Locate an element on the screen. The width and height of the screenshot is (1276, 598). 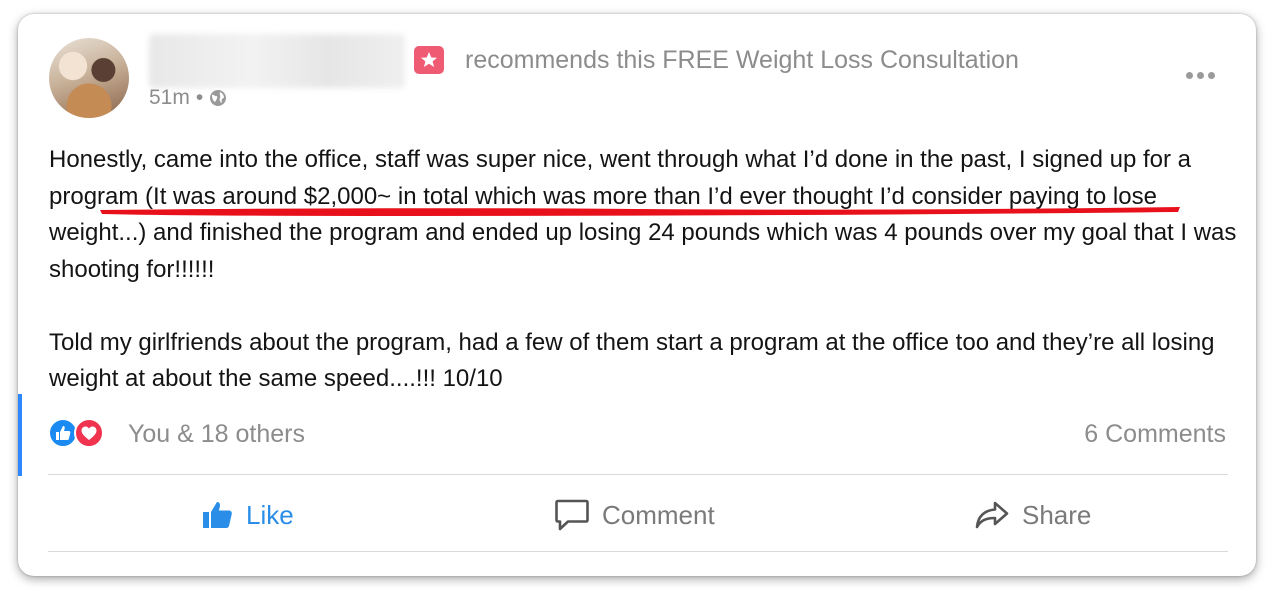
comment-label: Comment is located at coordinates (658, 514).